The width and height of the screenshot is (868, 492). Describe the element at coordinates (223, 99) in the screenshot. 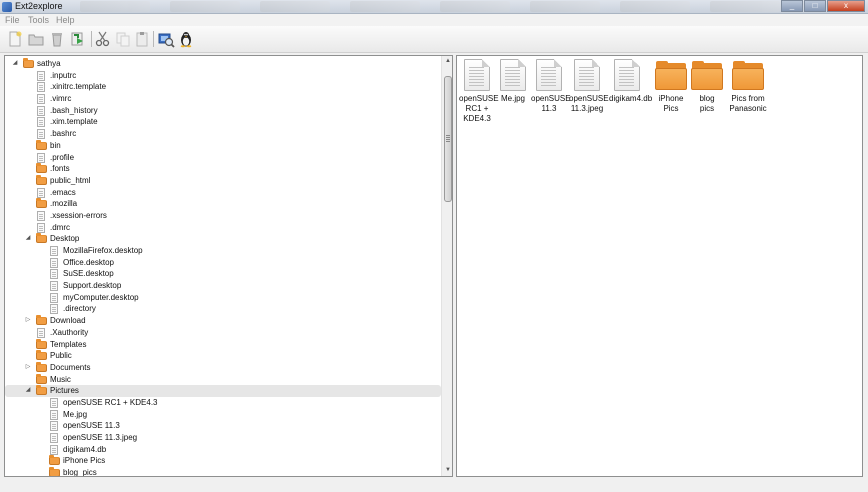

I see `tree-file-row: .vimrc` at that location.